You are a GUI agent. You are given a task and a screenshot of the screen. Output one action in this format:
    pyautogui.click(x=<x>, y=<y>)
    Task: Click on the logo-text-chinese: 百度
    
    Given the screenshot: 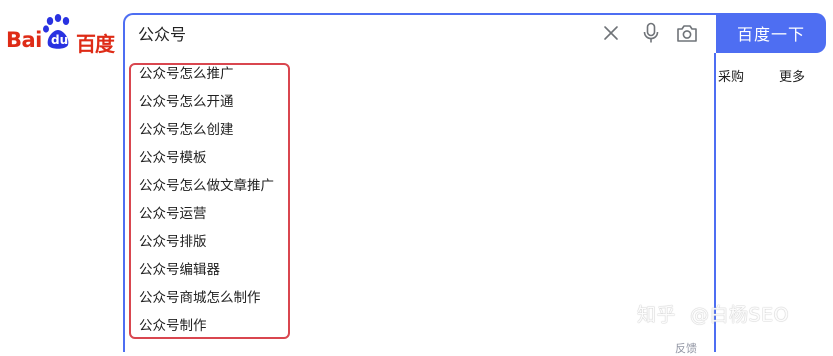 What is the action you would take?
    pyautogui.click(x=95, y=44)
    